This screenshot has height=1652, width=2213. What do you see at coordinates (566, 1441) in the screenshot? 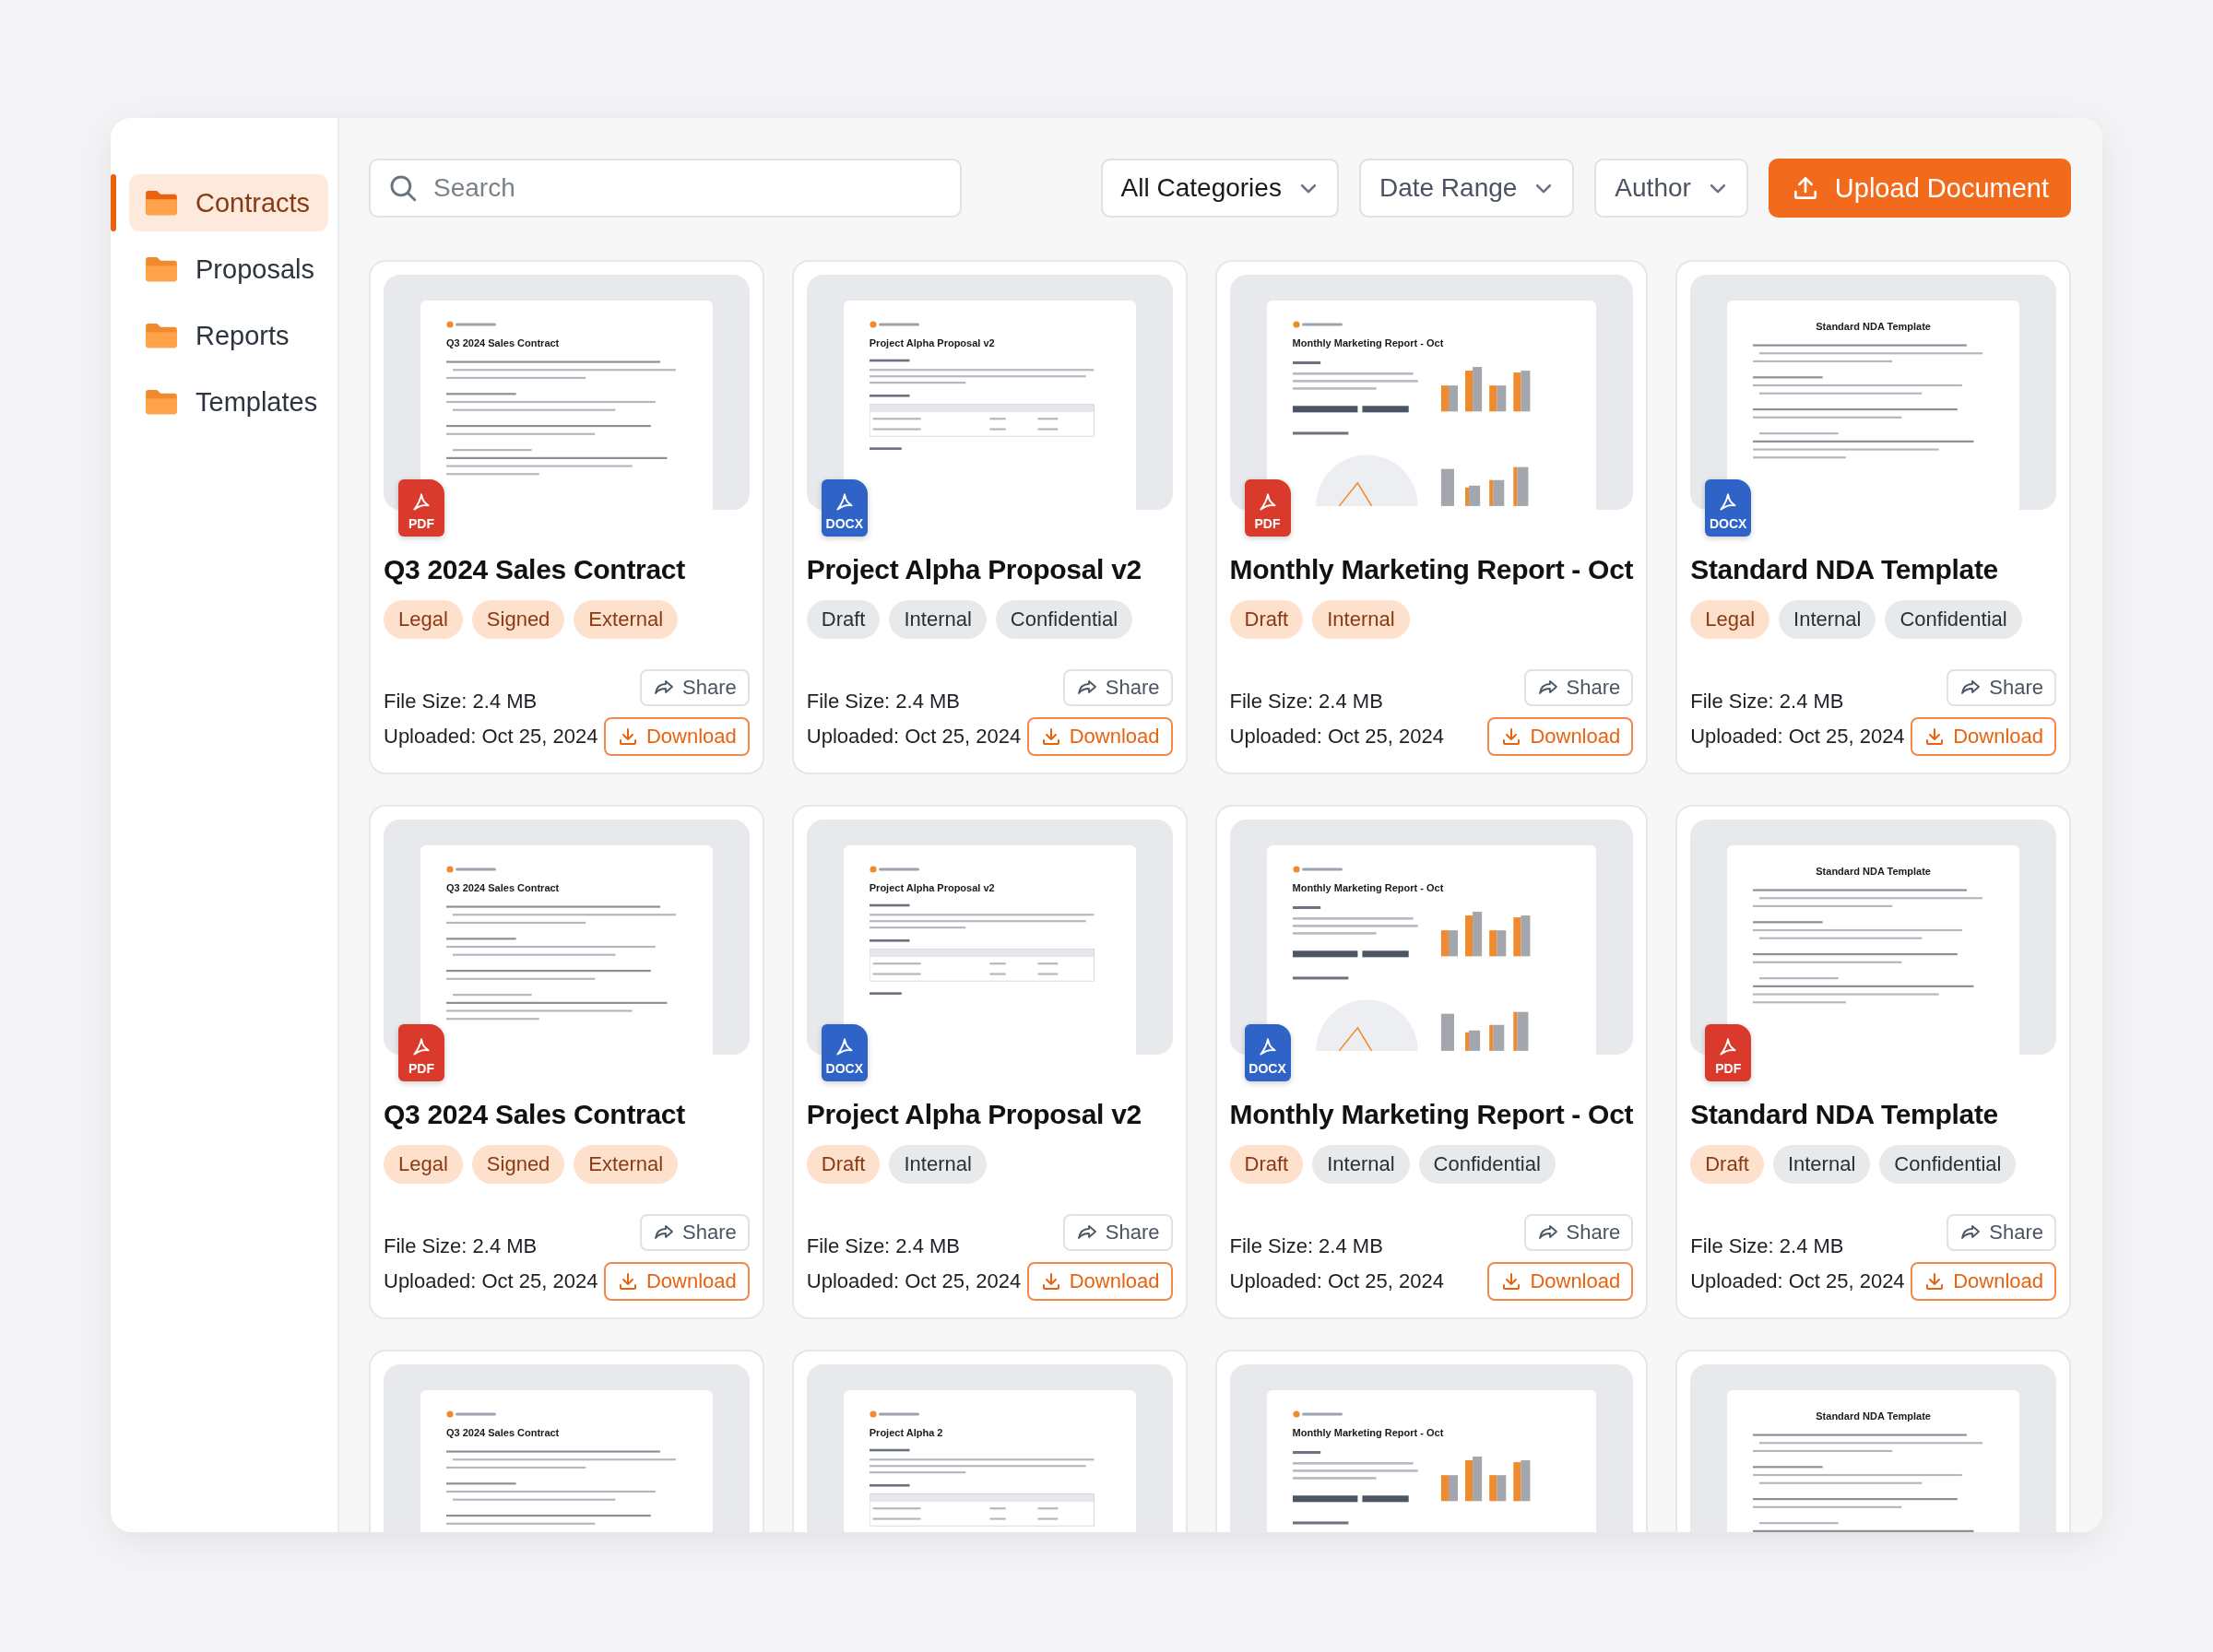
I see `document-card: Q3 2024 Sales Contract` at bounding box center [566, 1441].